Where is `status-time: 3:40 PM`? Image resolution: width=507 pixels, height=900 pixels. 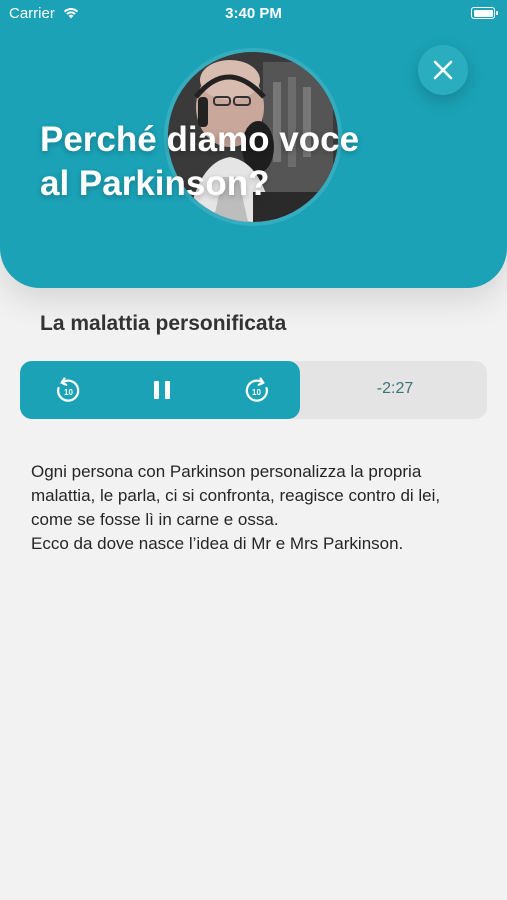 status-time: 3:40 PM is located at coordinates (253, 13).